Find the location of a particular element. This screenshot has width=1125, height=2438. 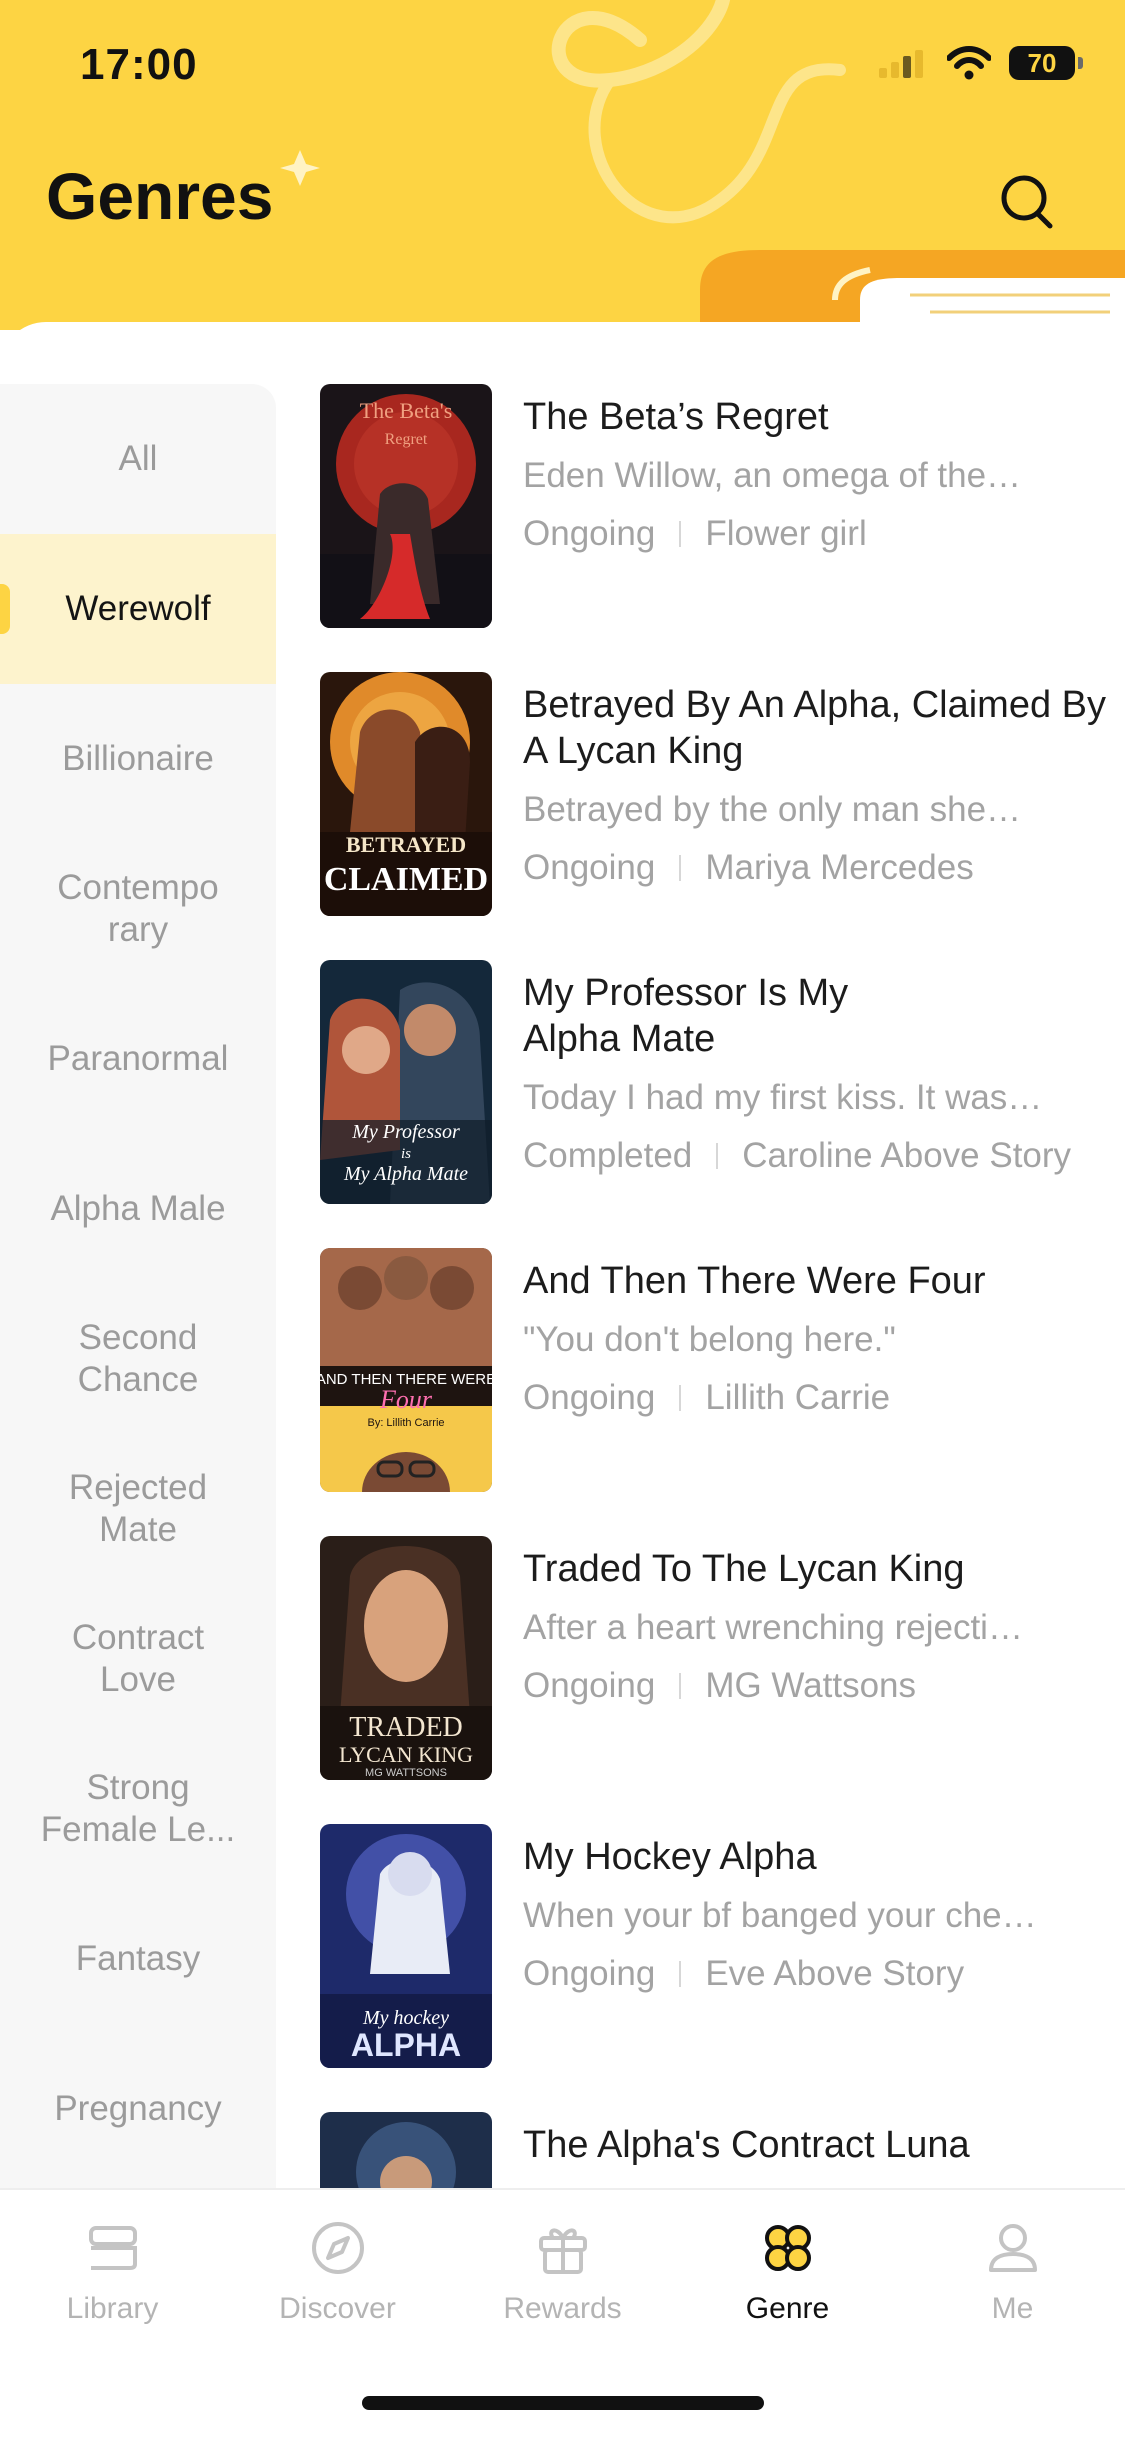

tab-label: Me is located at coordinates (1012, 2308).